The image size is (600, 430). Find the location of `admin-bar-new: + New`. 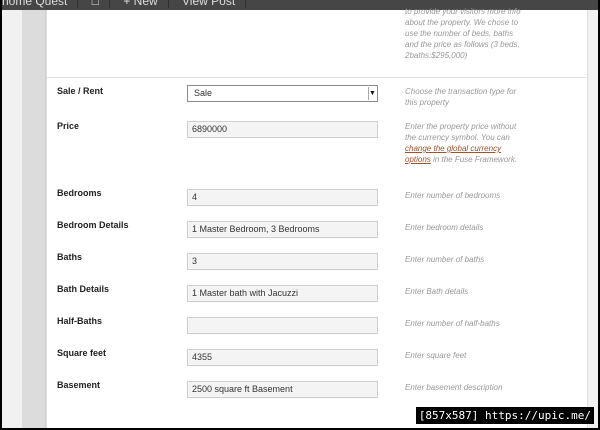

admin-bar-new: + New is located at coordinates (141, 4).